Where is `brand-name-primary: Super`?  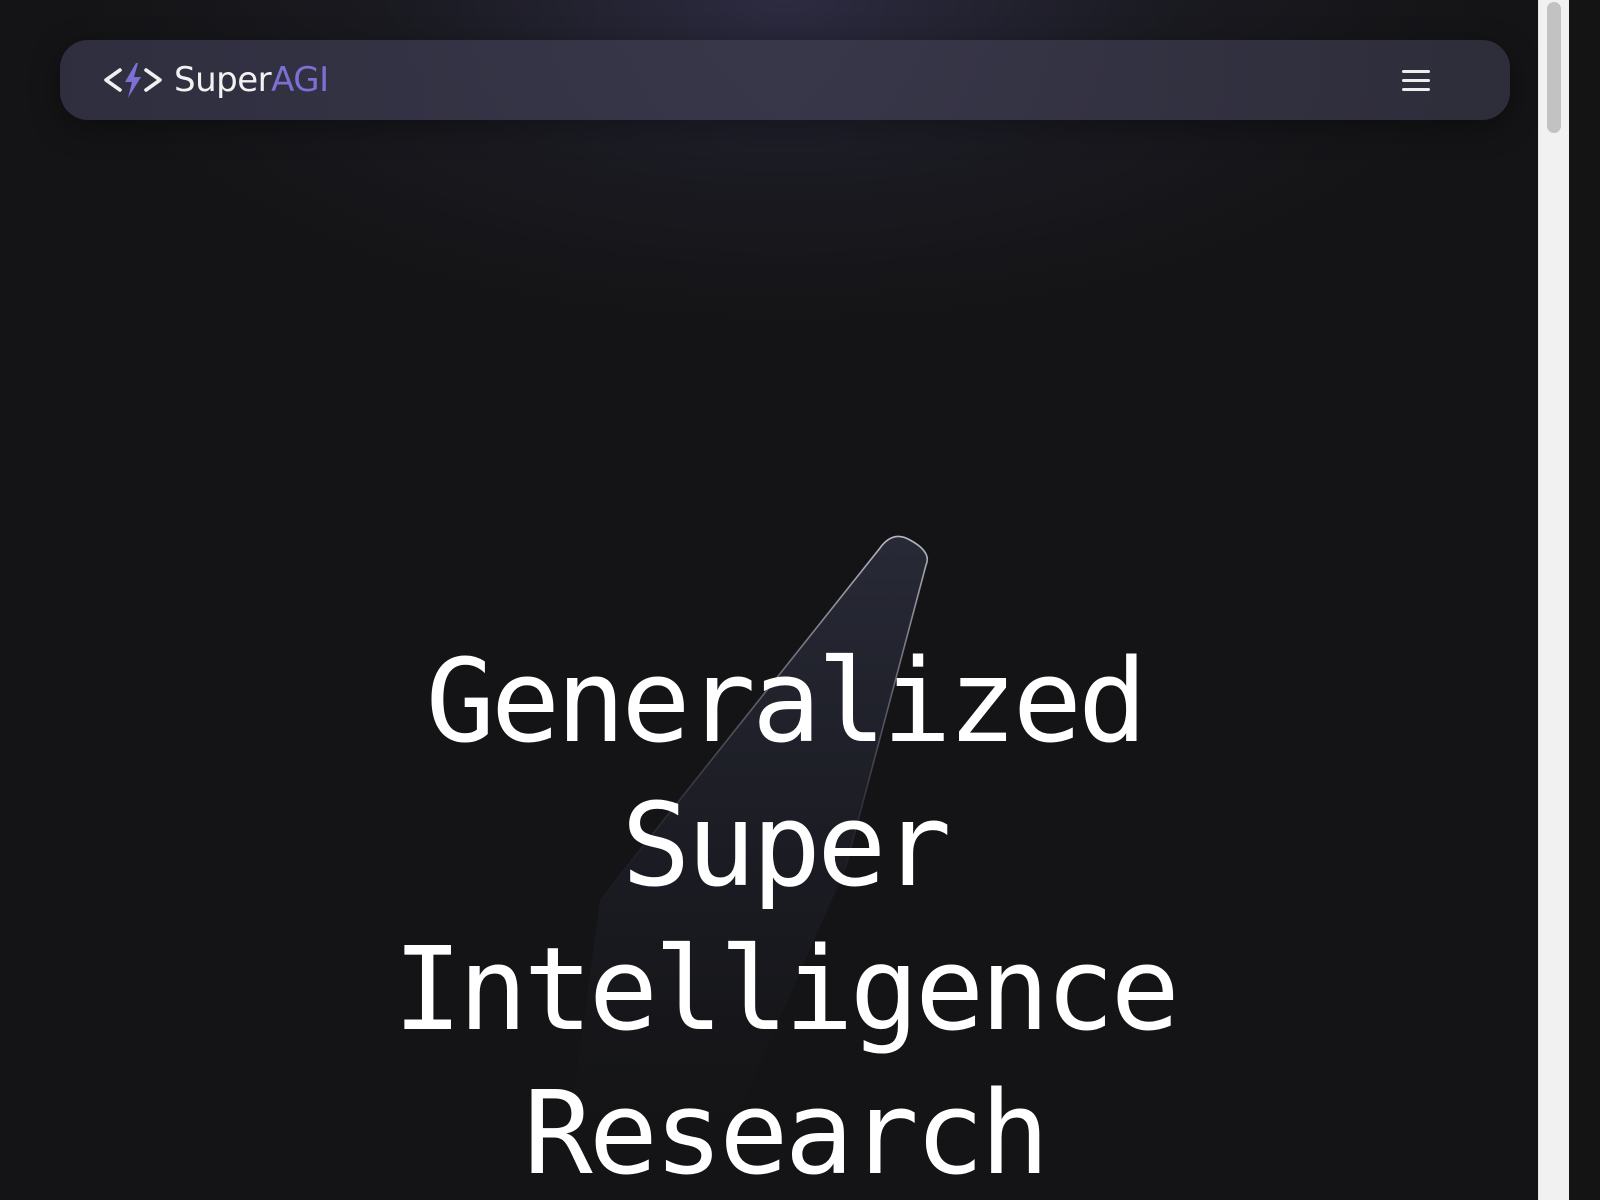 brand-name-primary: Super is located at coordinates (223, 80).